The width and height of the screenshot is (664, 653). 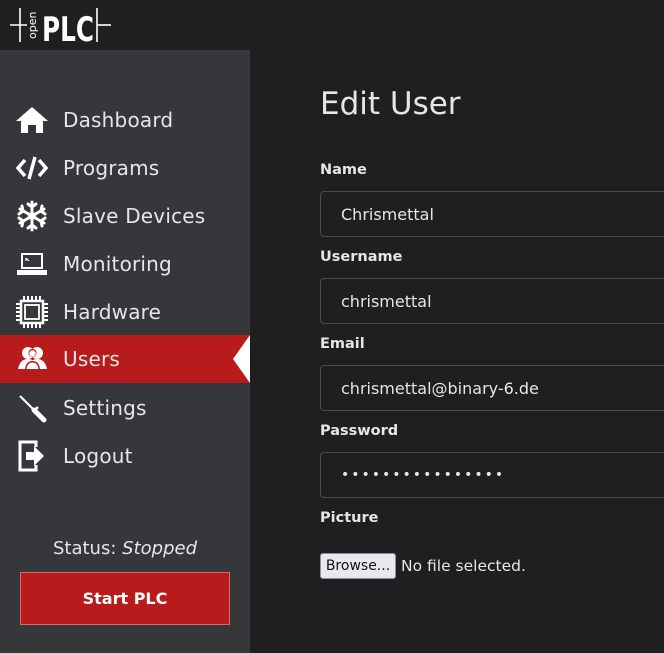 What do you see at coordinates (32, 408) in the screenshot?
I see `wrench-icon` at bounding box center [32, 408].